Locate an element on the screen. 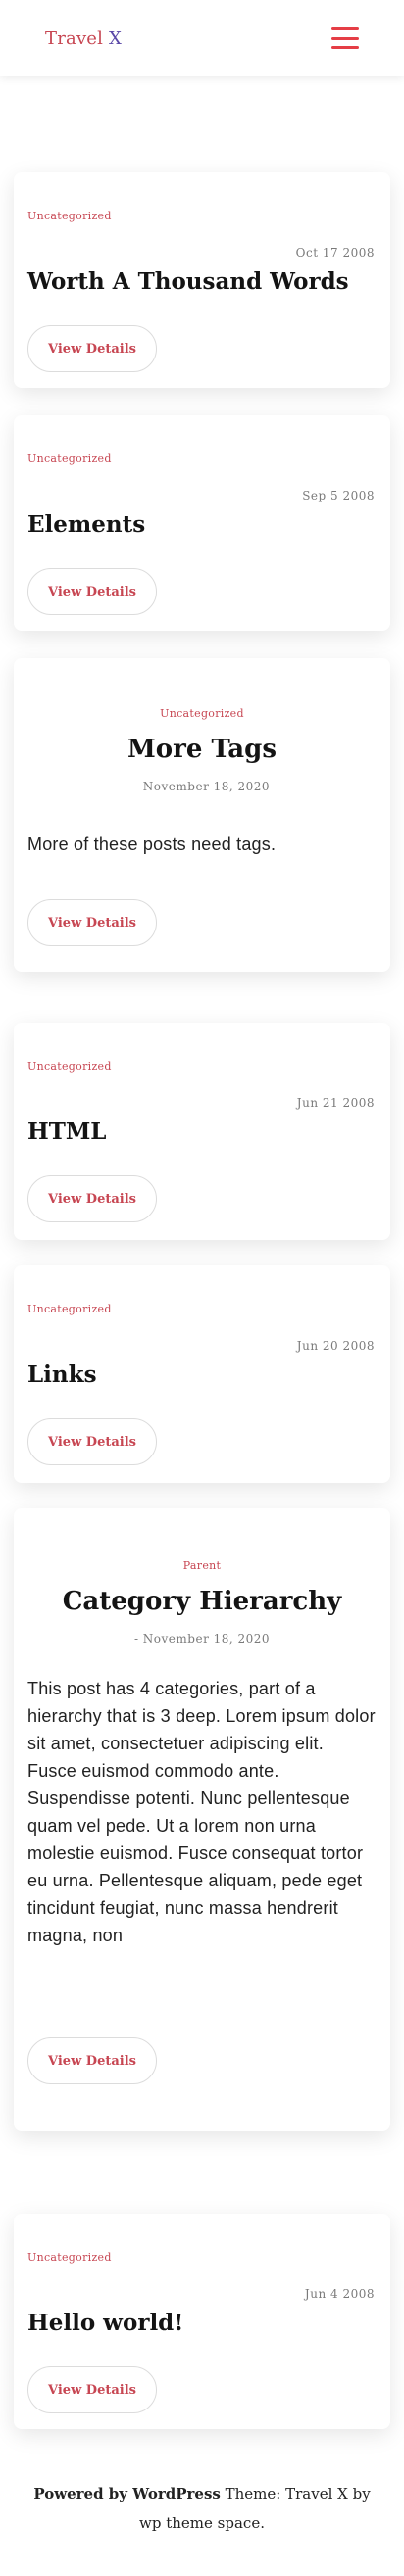 The image size is (404, 2576). post-title: More Tags is located at coordinates (202, 749).